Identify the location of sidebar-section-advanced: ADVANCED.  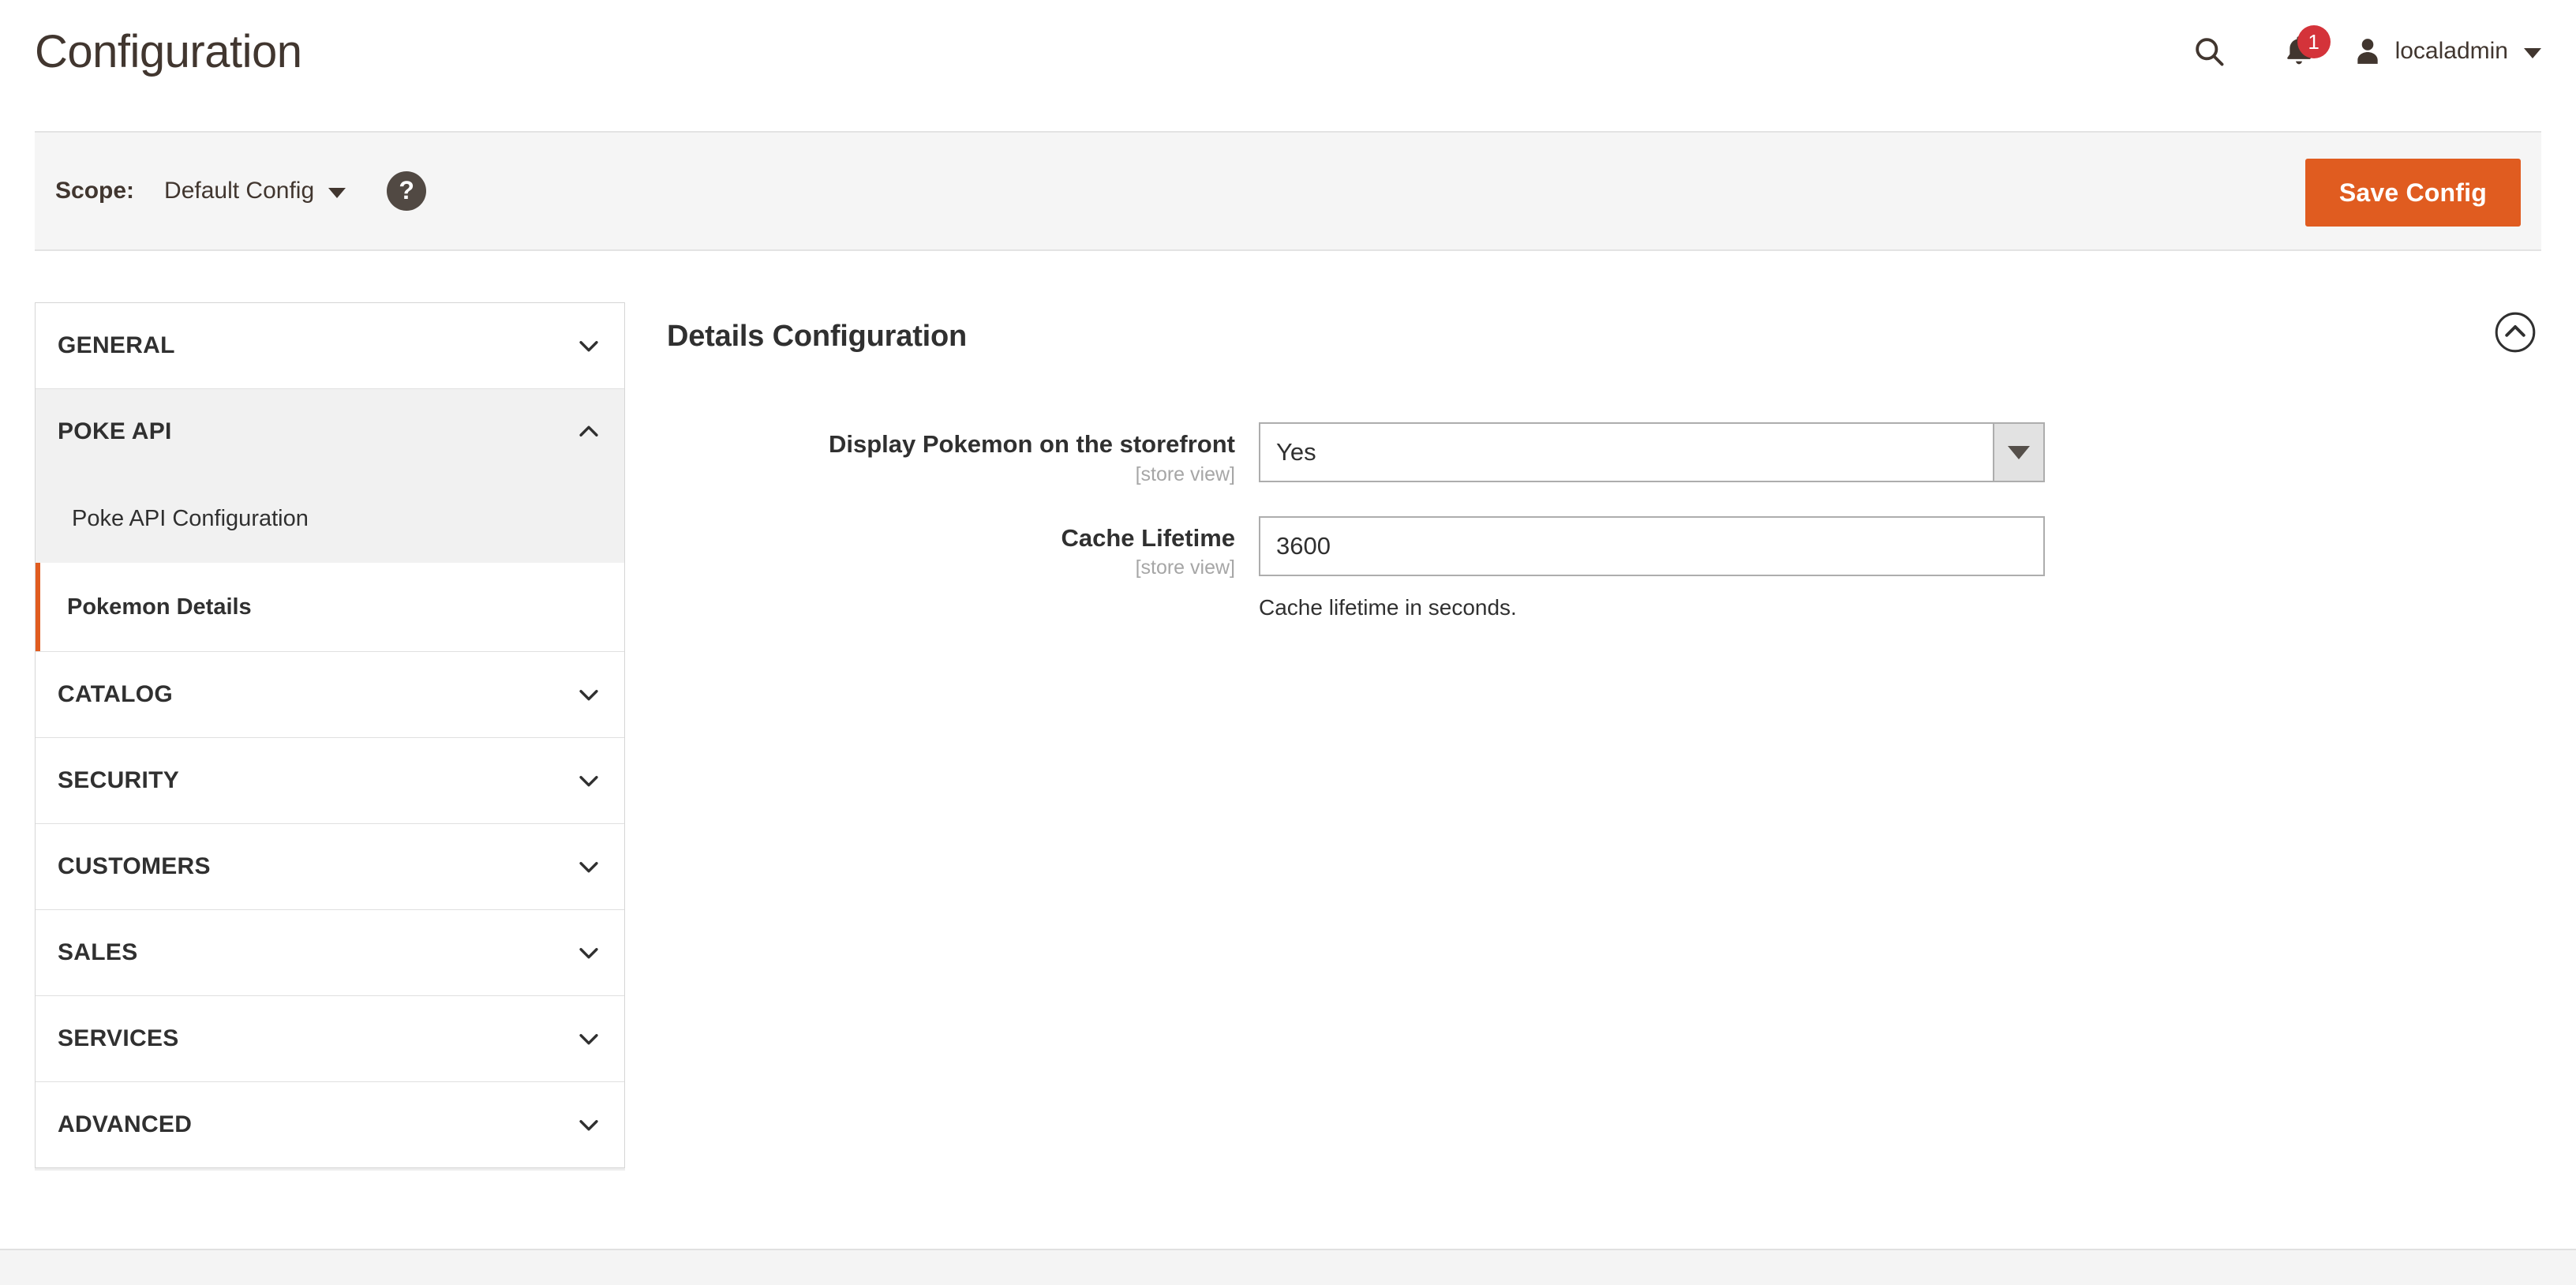
(330, 1124).